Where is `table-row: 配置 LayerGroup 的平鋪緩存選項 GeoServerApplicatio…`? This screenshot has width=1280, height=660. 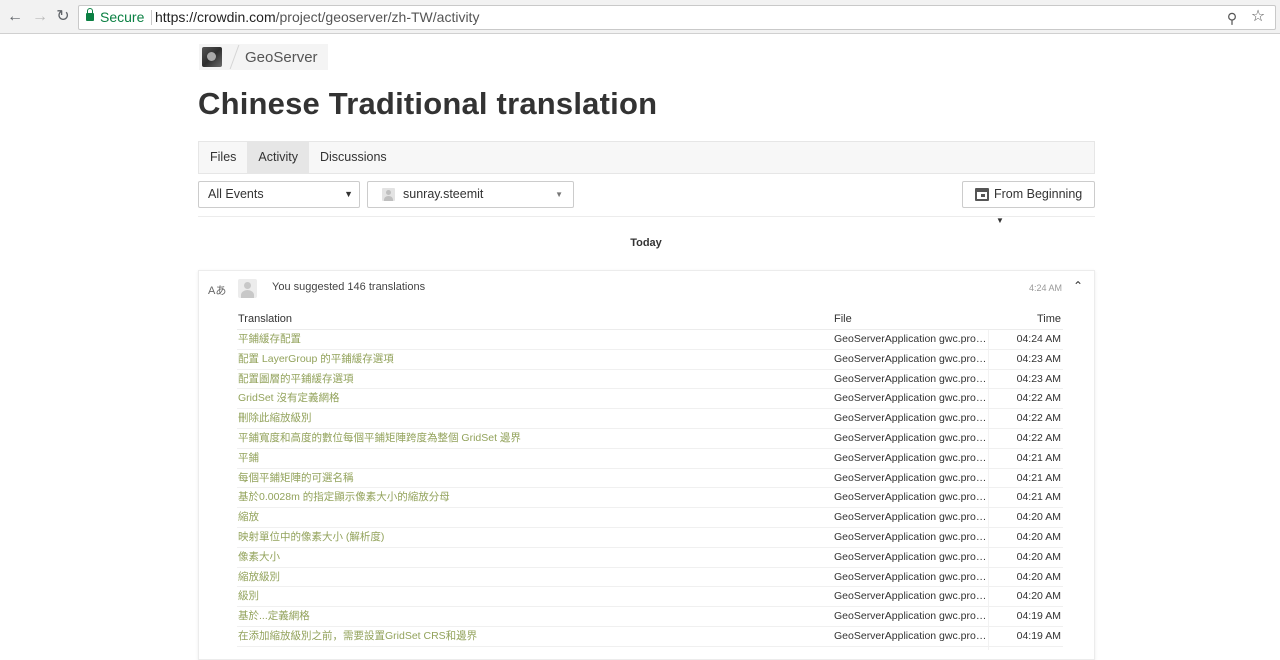 table-row: 配置 LayerGroup 的平鋪緩存選項 GeoServerApplicatio… is located at coordinates (650, 360).